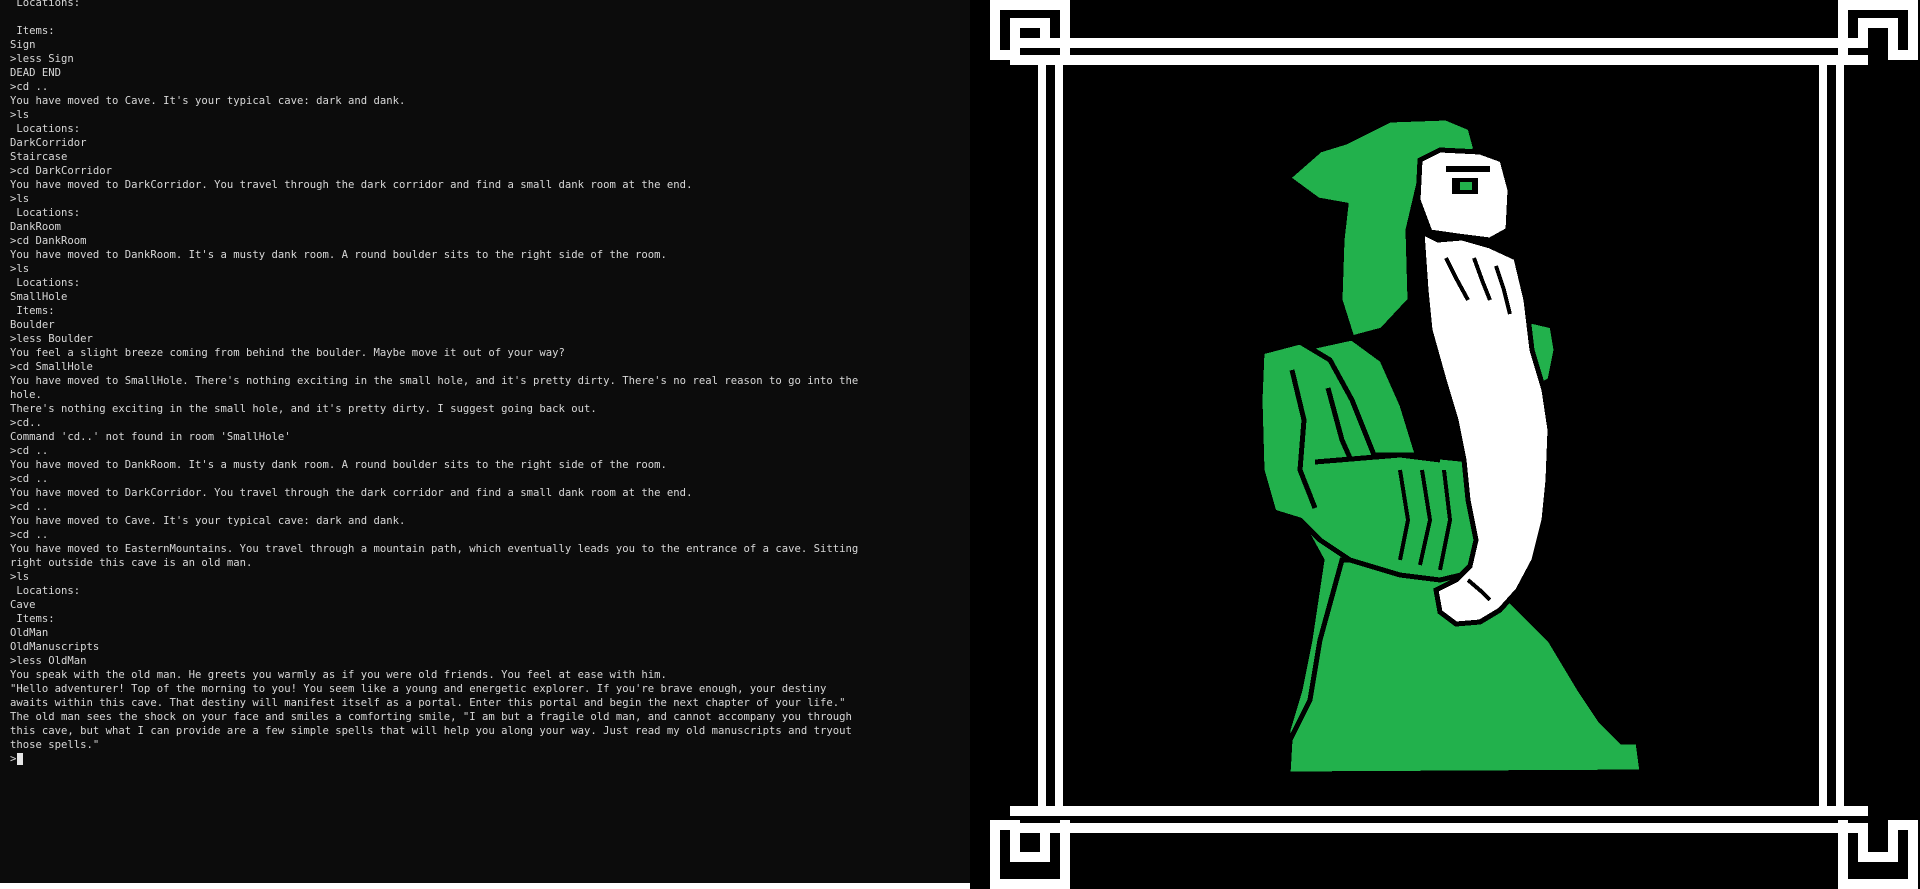 This screenshot has width=1920, height=889. What do you see at coordinates (23, 45) in the screenshot?
I see `terminal-output-line: Sign` at bounding box center [23, 45].